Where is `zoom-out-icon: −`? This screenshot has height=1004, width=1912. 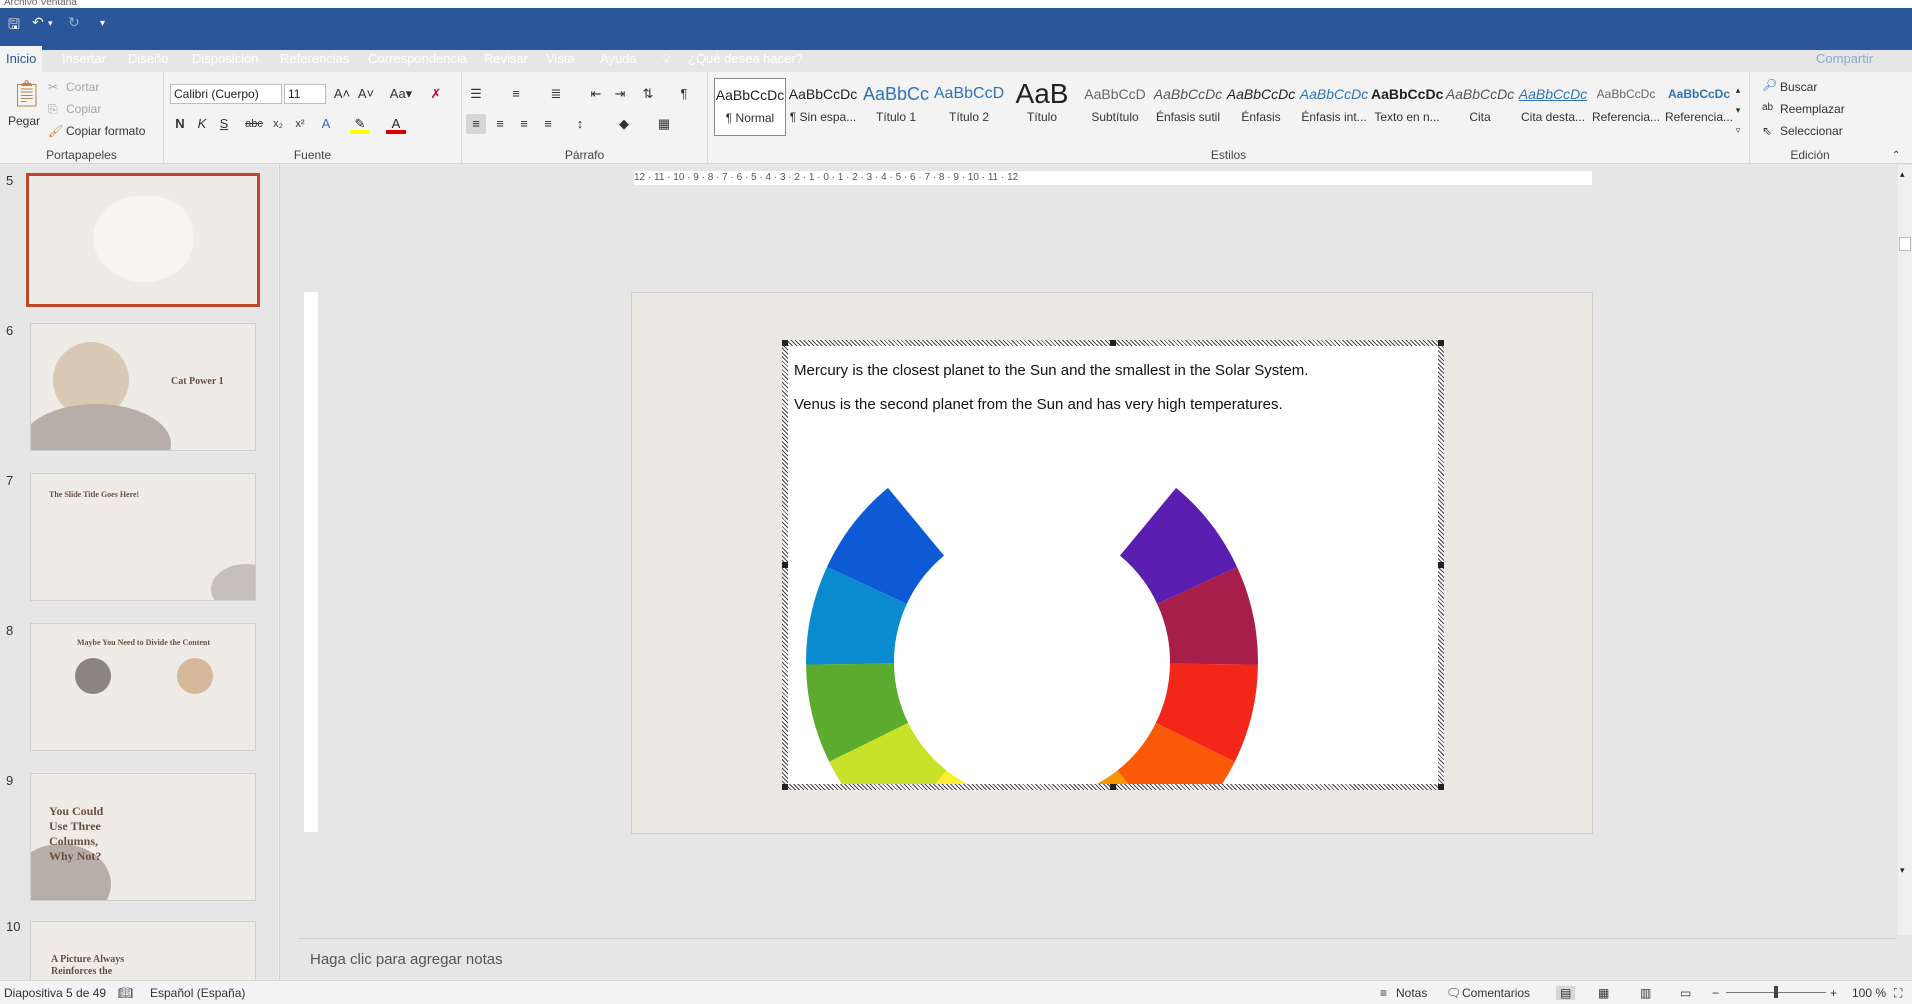 zoom-out-icon: − is located at coordinates (1715, 993).